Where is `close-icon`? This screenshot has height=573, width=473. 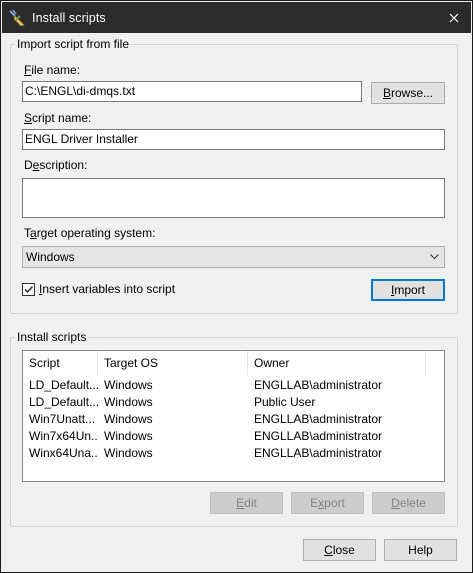 close-icon is located at coordinates (454, 17).